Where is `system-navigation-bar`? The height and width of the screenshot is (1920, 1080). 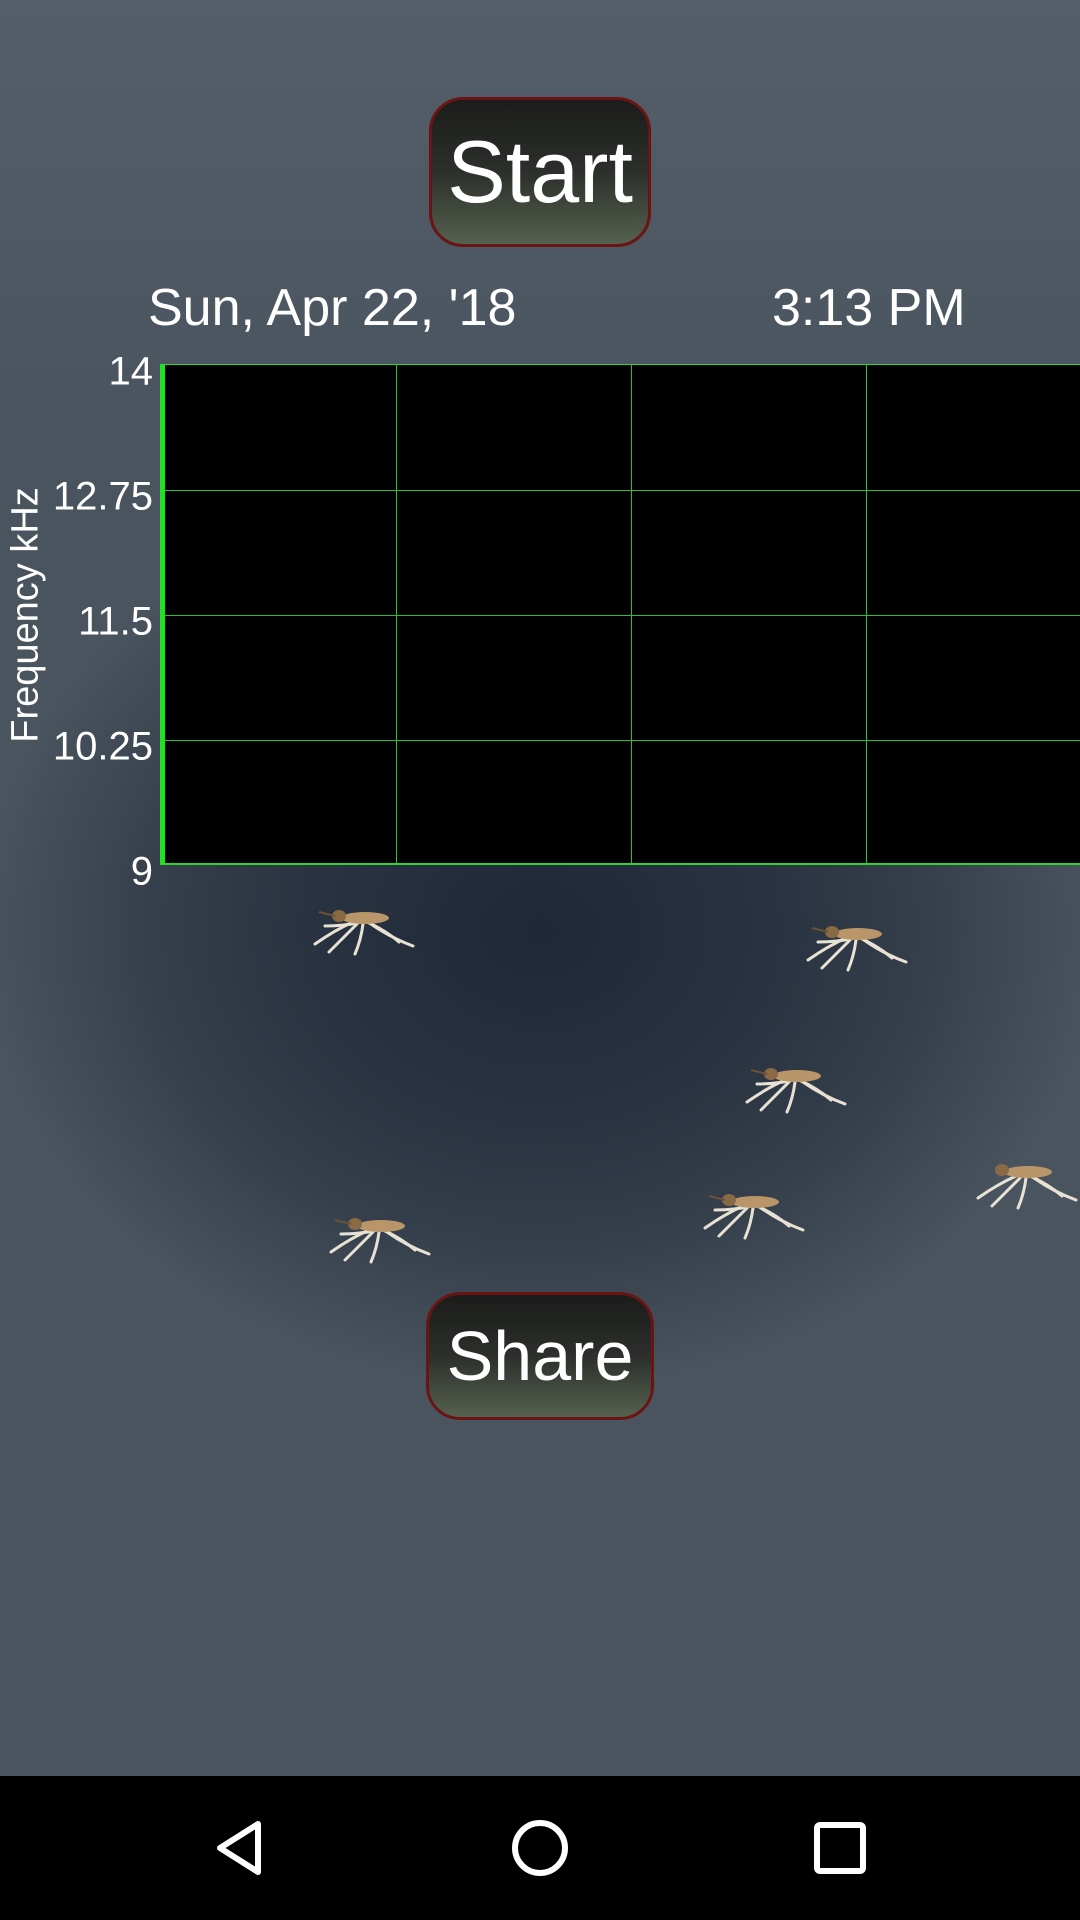 system-navigation-bar is located at coordinates (540, 1848).